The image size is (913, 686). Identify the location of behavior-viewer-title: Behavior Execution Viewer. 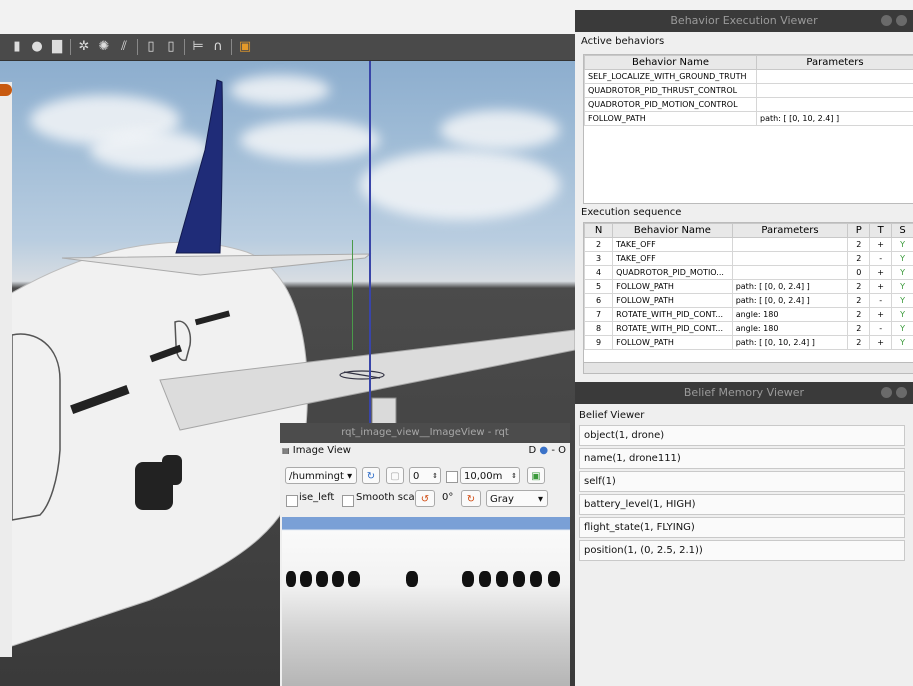
(744, 20).